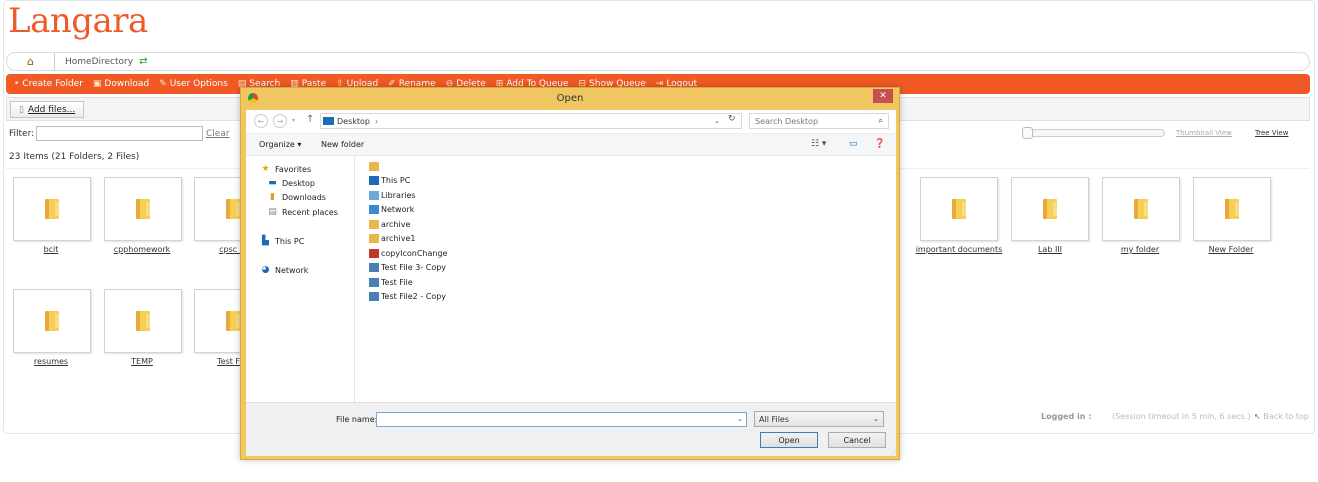 The width and height of the screenshot is (1318, 482). What do you see at coordinates (818, 144) in the screenshot?
I see `view-options-icon: ☷ ▾` at bounding box center [818, 144].